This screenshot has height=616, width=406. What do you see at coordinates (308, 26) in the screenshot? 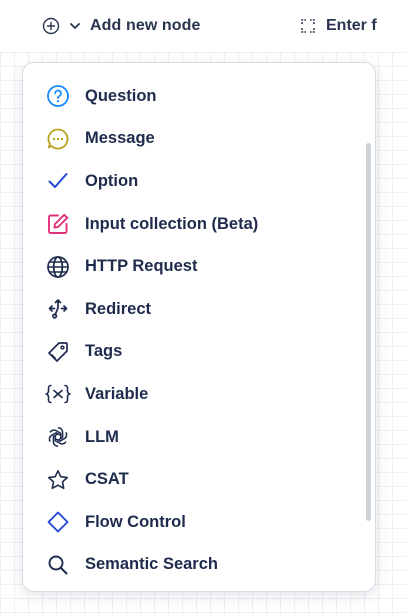
I see `expand-icon` at bounding box center [308, 26].